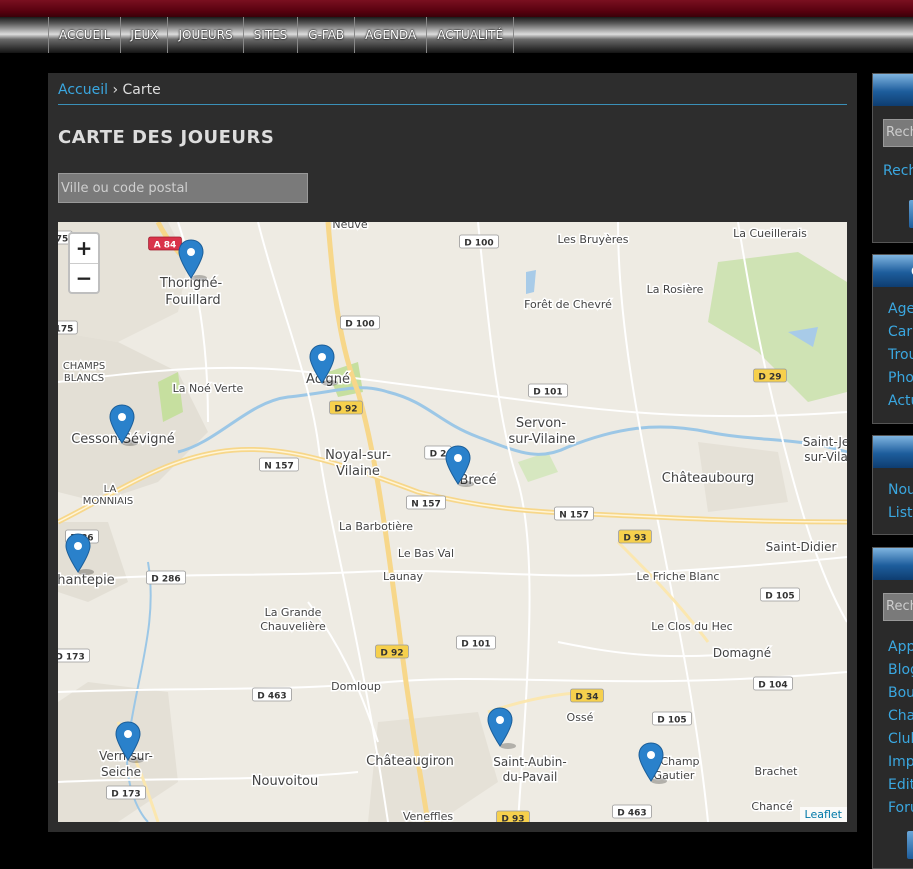  What do you see at coordinates (478, 244) in the screenshot?
I see `svg-text: D 100` at bounding box center [478, 244].